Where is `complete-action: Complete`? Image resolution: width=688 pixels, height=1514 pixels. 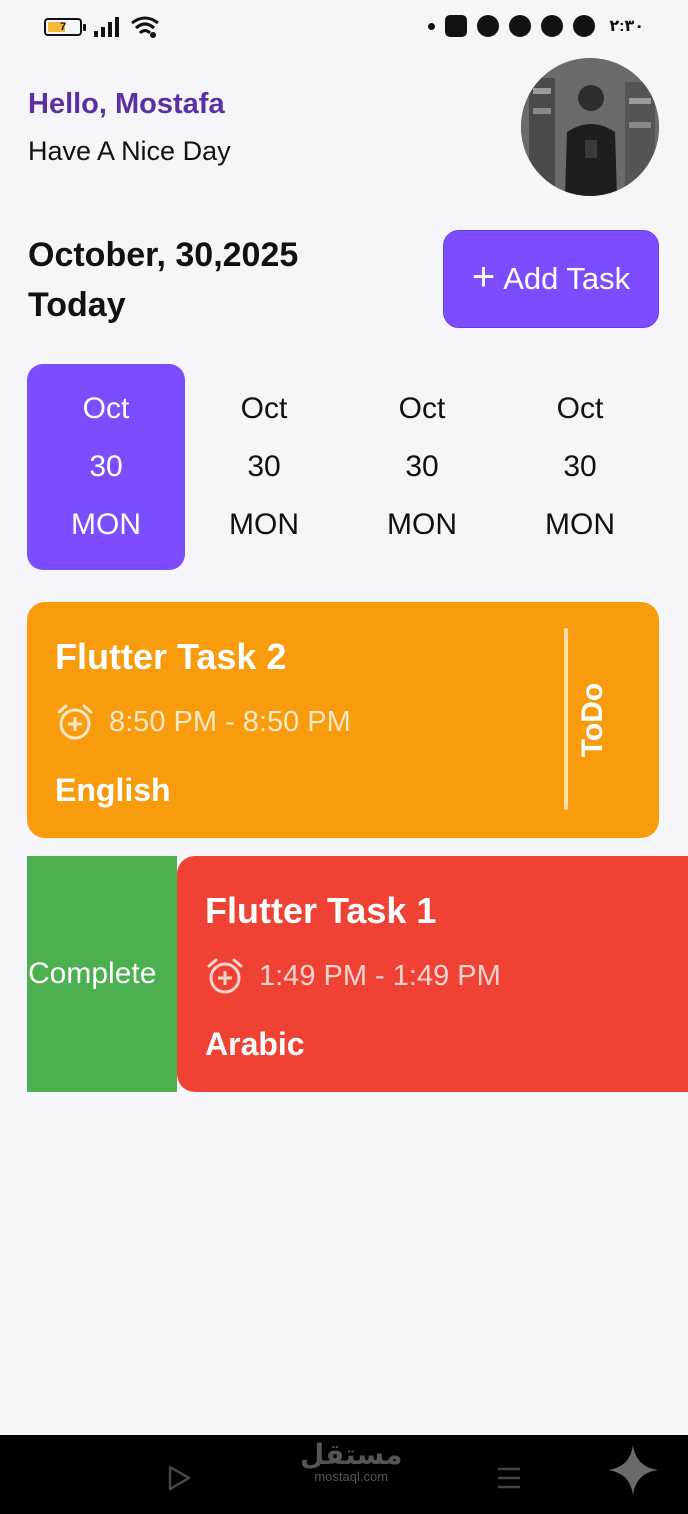
complete-action: Complete is located at coordinates (102, 974).